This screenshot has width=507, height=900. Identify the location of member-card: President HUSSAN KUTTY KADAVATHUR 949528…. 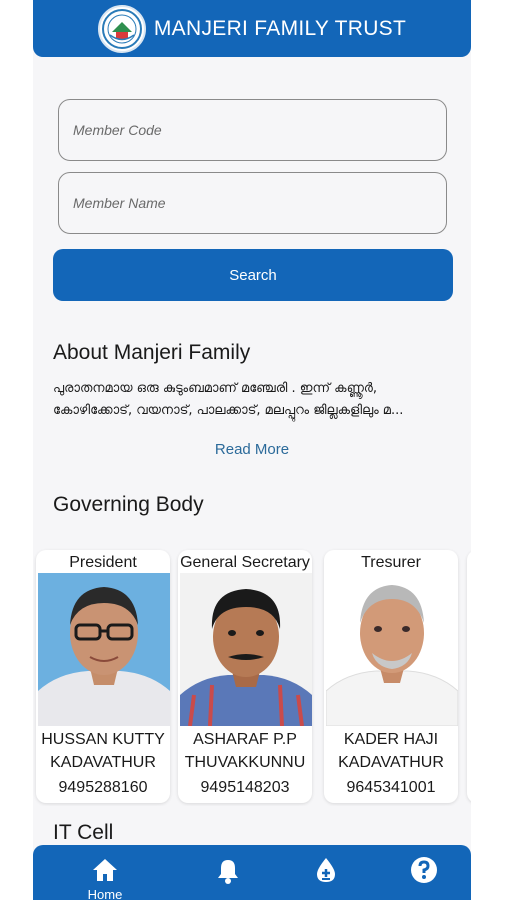
(103, 676).